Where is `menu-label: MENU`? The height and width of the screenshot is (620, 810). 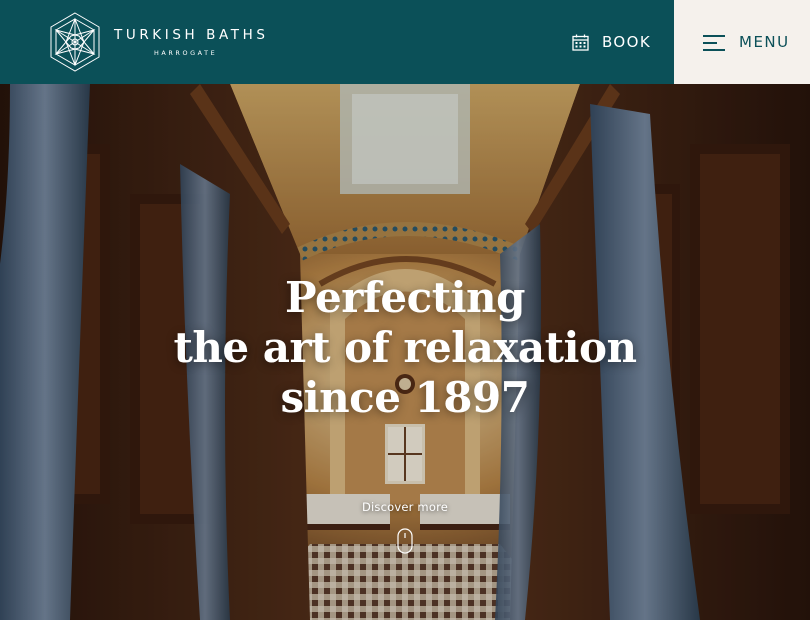 menu-label: MENU is located at coordinates (764, 42).